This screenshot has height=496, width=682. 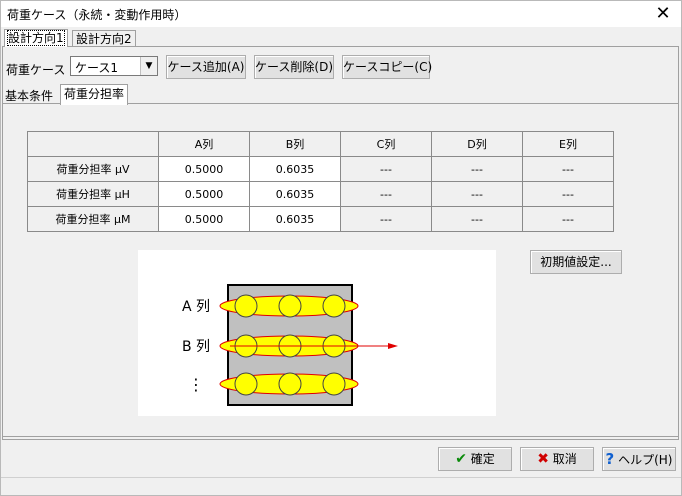 What do you see at coordinates (645, 460) in the screenshot?
I see `help-button-label: ヘルプ(H)` at bounding box center [645, 460].